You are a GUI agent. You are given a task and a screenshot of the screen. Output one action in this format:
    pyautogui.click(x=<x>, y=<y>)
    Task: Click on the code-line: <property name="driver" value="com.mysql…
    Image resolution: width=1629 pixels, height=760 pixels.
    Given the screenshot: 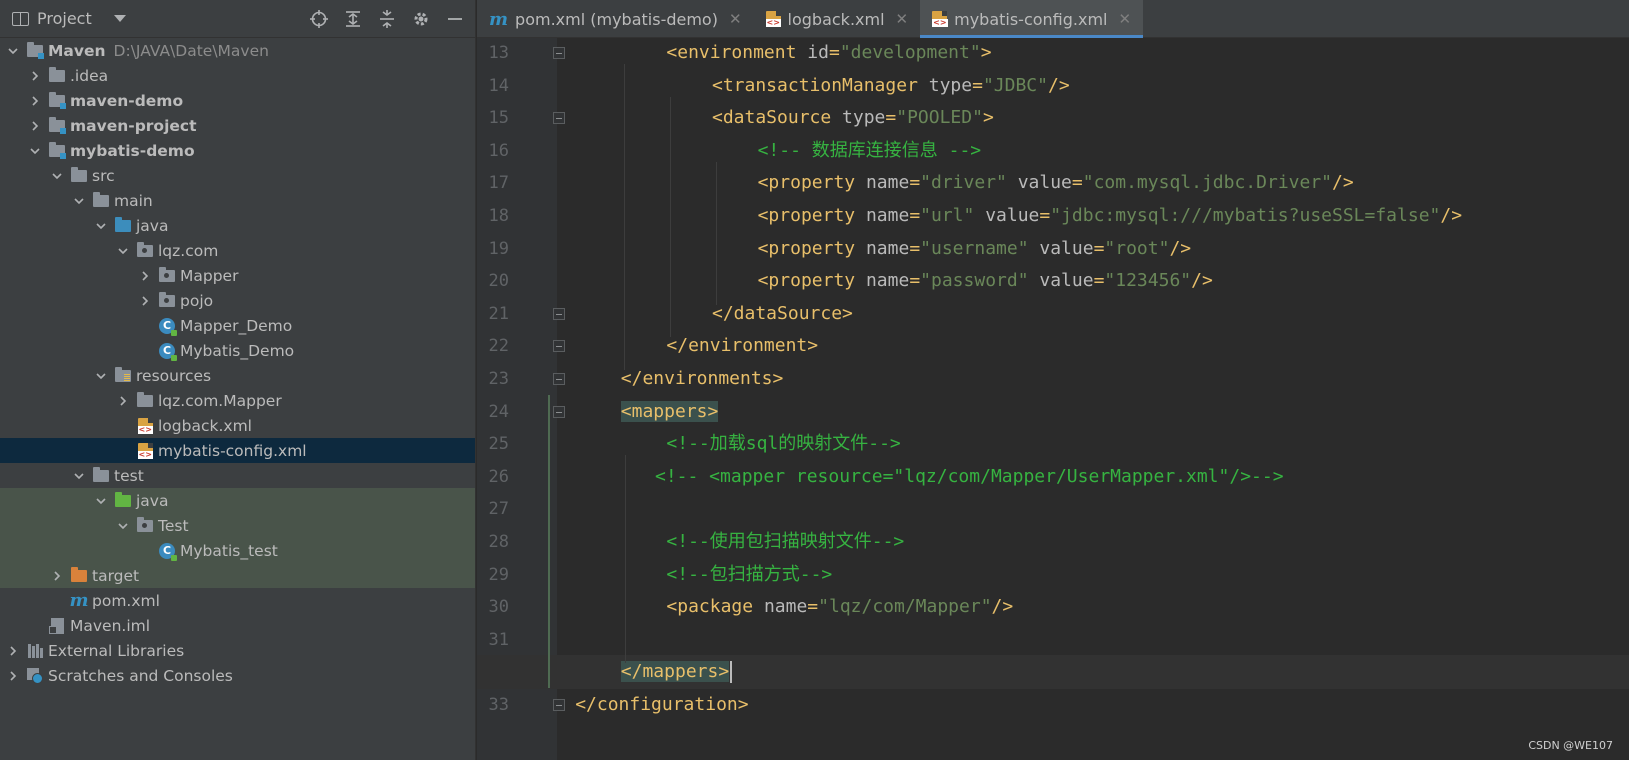 What is the action you would take?
    pyautogui.click(x=1053, y=183)
    